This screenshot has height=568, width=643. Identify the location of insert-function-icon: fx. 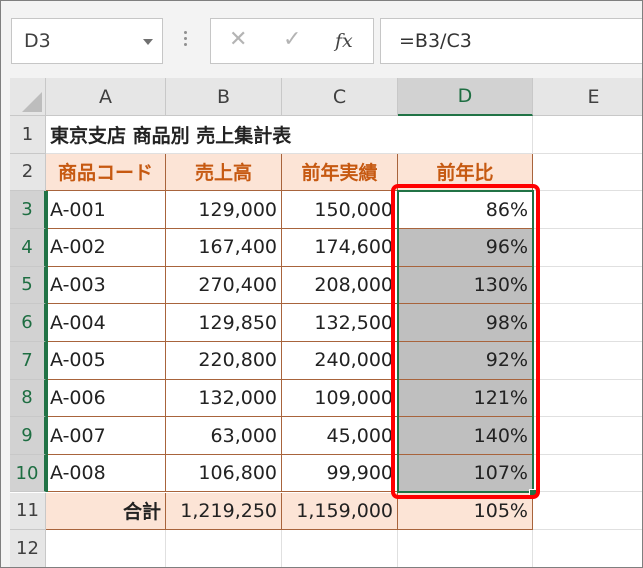
(344, 41).